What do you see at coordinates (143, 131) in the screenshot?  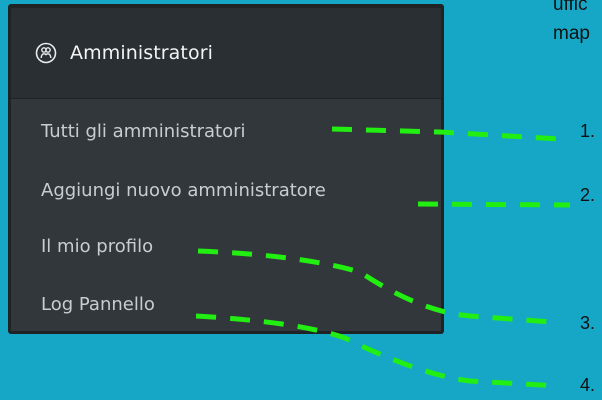 I see `submenu-item-tutti-gli-amministratori: Tutti gli amministratori` at bounding box center [143, 131].